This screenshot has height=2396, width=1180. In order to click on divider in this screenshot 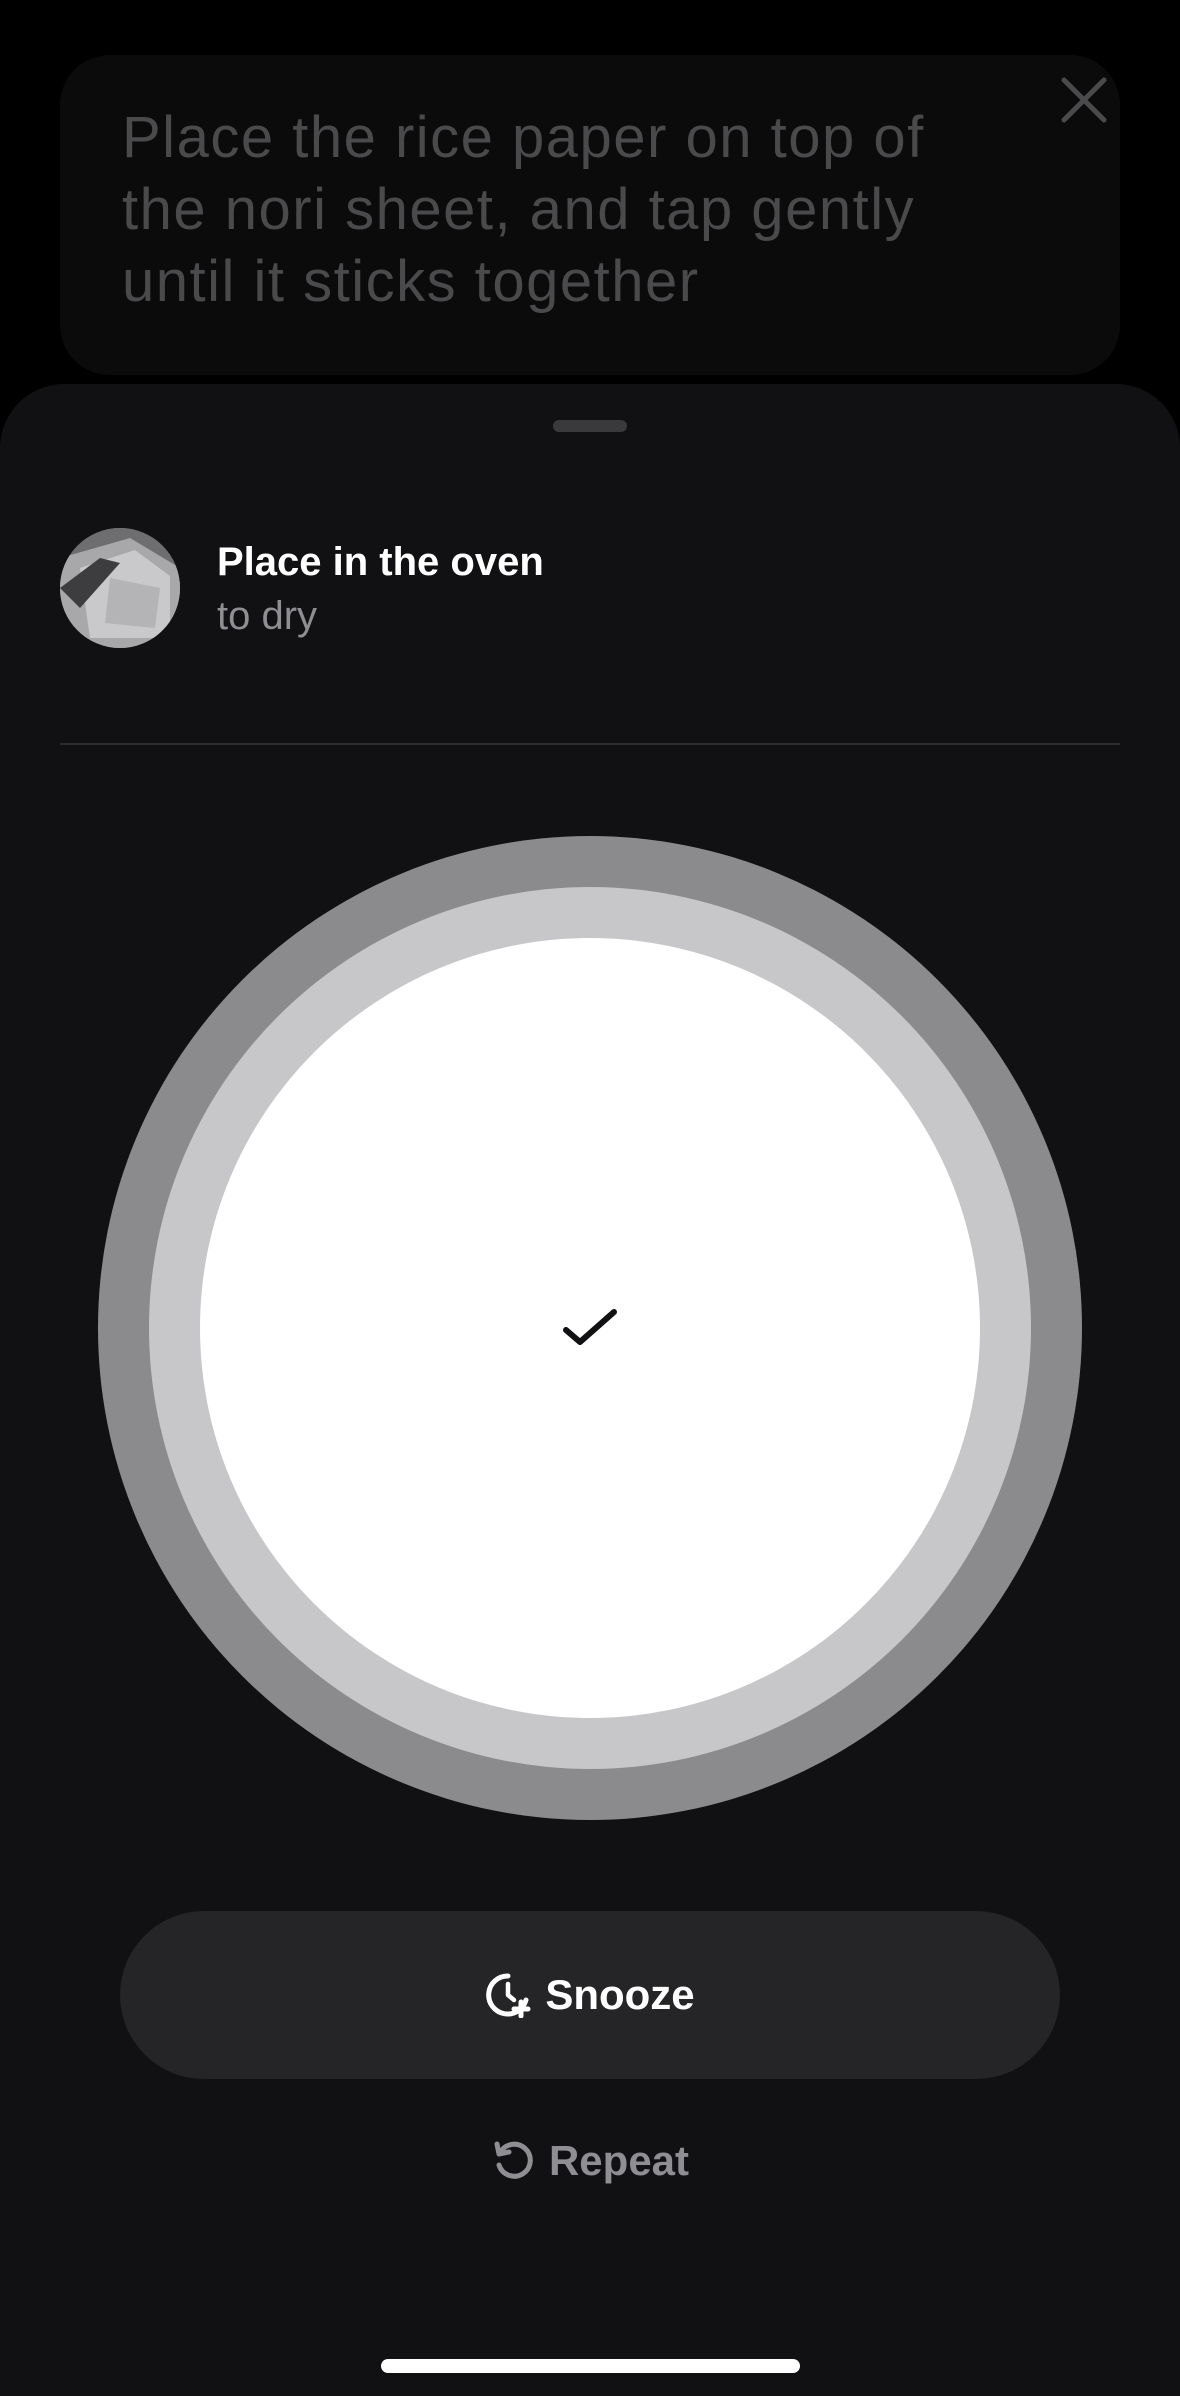, I will do `click(590, 744)`.